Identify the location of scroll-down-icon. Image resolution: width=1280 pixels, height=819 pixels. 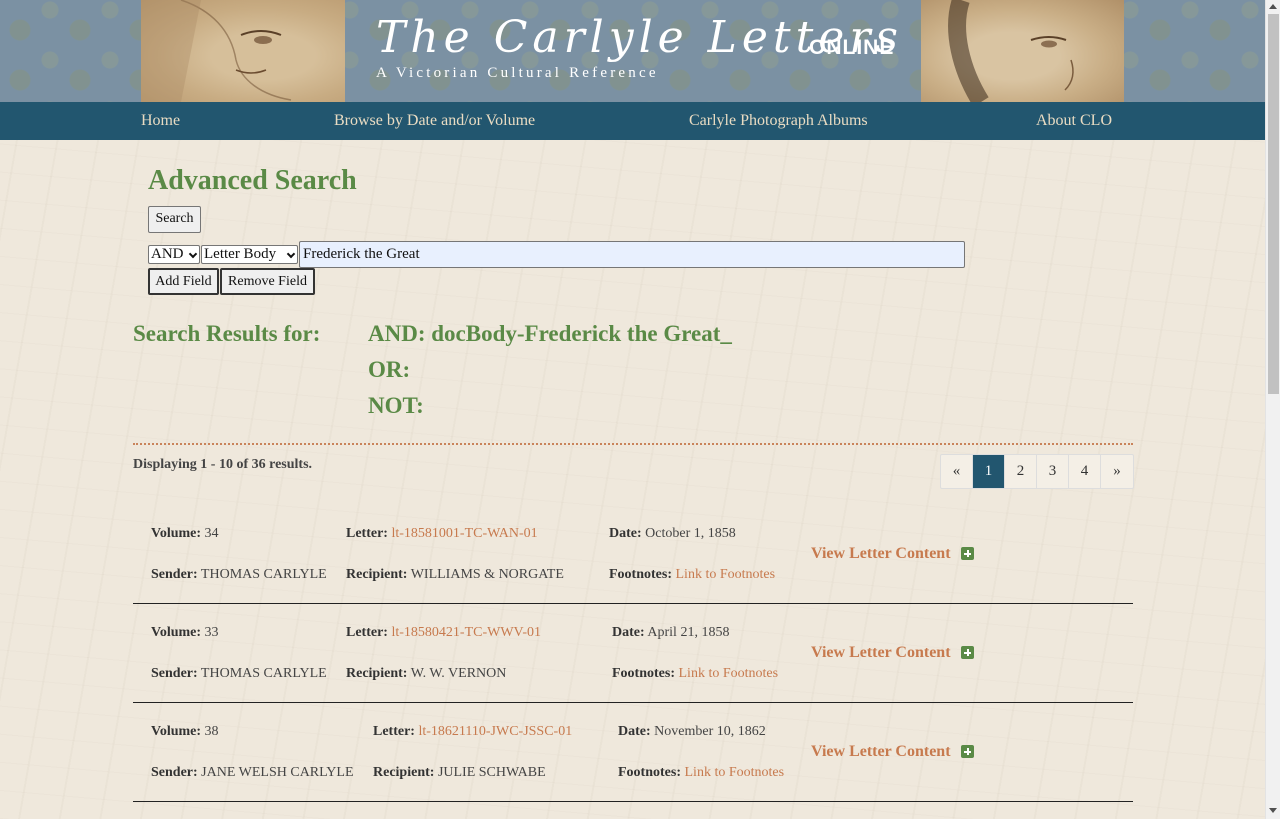
(1273, 810).